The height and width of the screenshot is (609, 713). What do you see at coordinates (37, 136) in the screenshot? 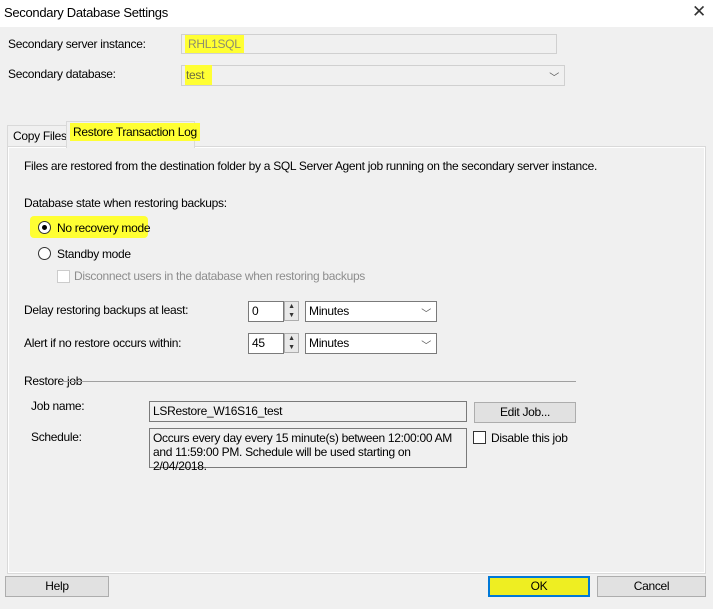
I see `tab-copy-files: Copy Files` at bounding box center [37, 136].